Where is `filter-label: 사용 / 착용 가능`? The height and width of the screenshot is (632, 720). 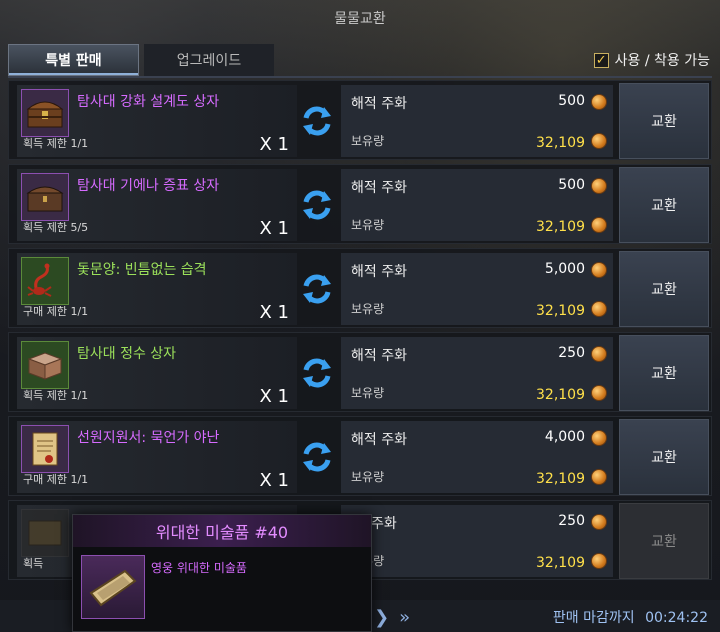
filter-label: 사용 / 착용 가능 is located at coordinates (662, 61).